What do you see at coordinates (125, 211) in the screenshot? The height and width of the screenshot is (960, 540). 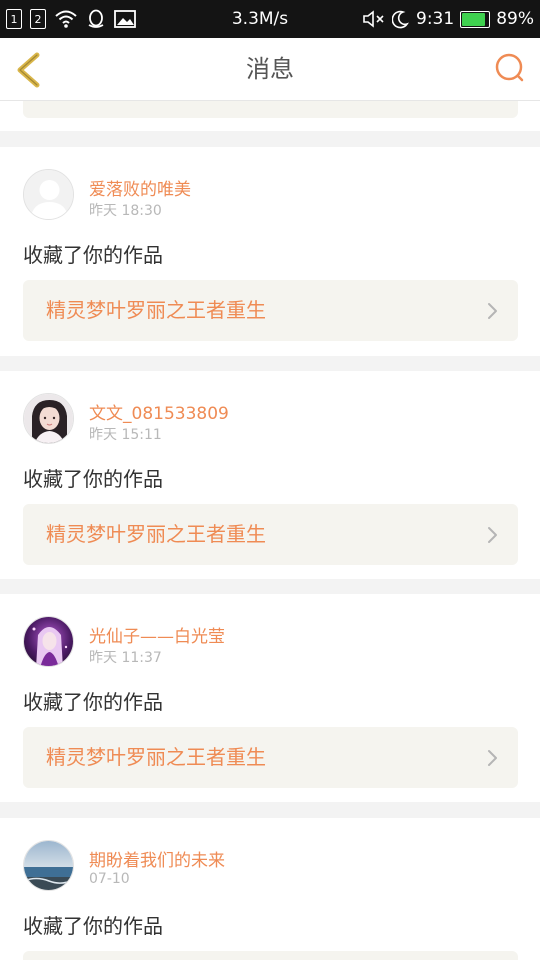 I see `timestamp: 昨天 18:30` at bounding box center [125, 211].